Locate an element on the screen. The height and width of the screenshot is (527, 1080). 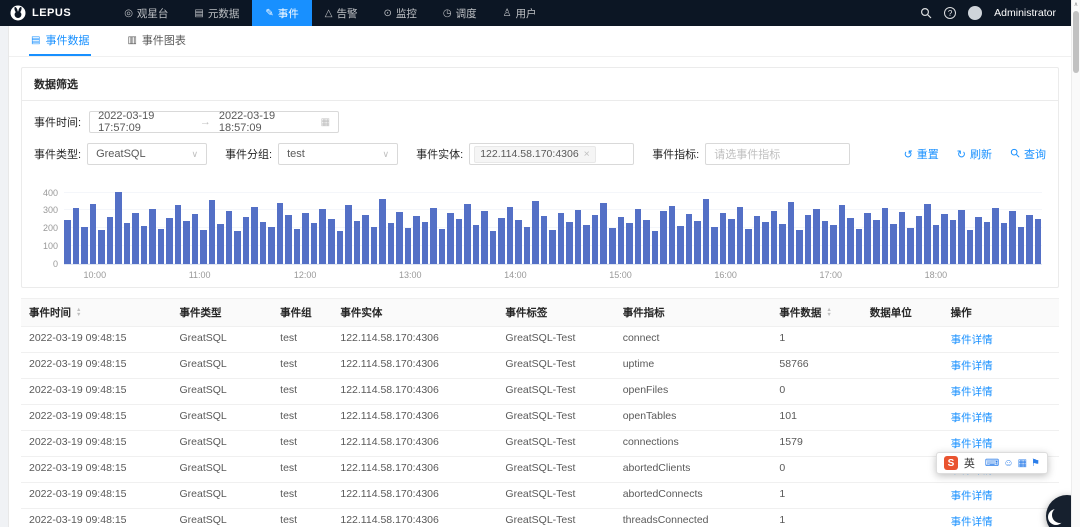
menu-item-monitoring: ⊙ 监控 is located at coordinates (399, 13).